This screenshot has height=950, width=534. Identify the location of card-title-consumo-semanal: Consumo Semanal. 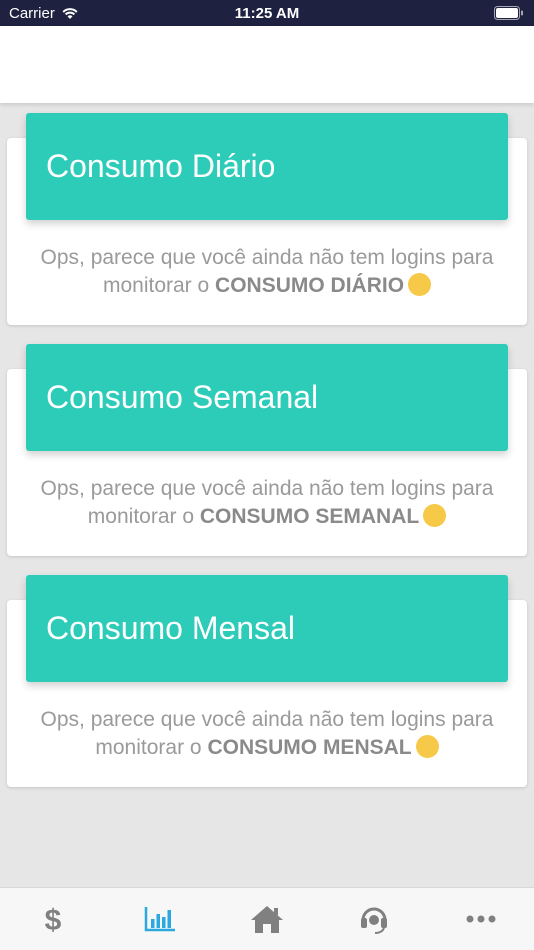
(267, 397).